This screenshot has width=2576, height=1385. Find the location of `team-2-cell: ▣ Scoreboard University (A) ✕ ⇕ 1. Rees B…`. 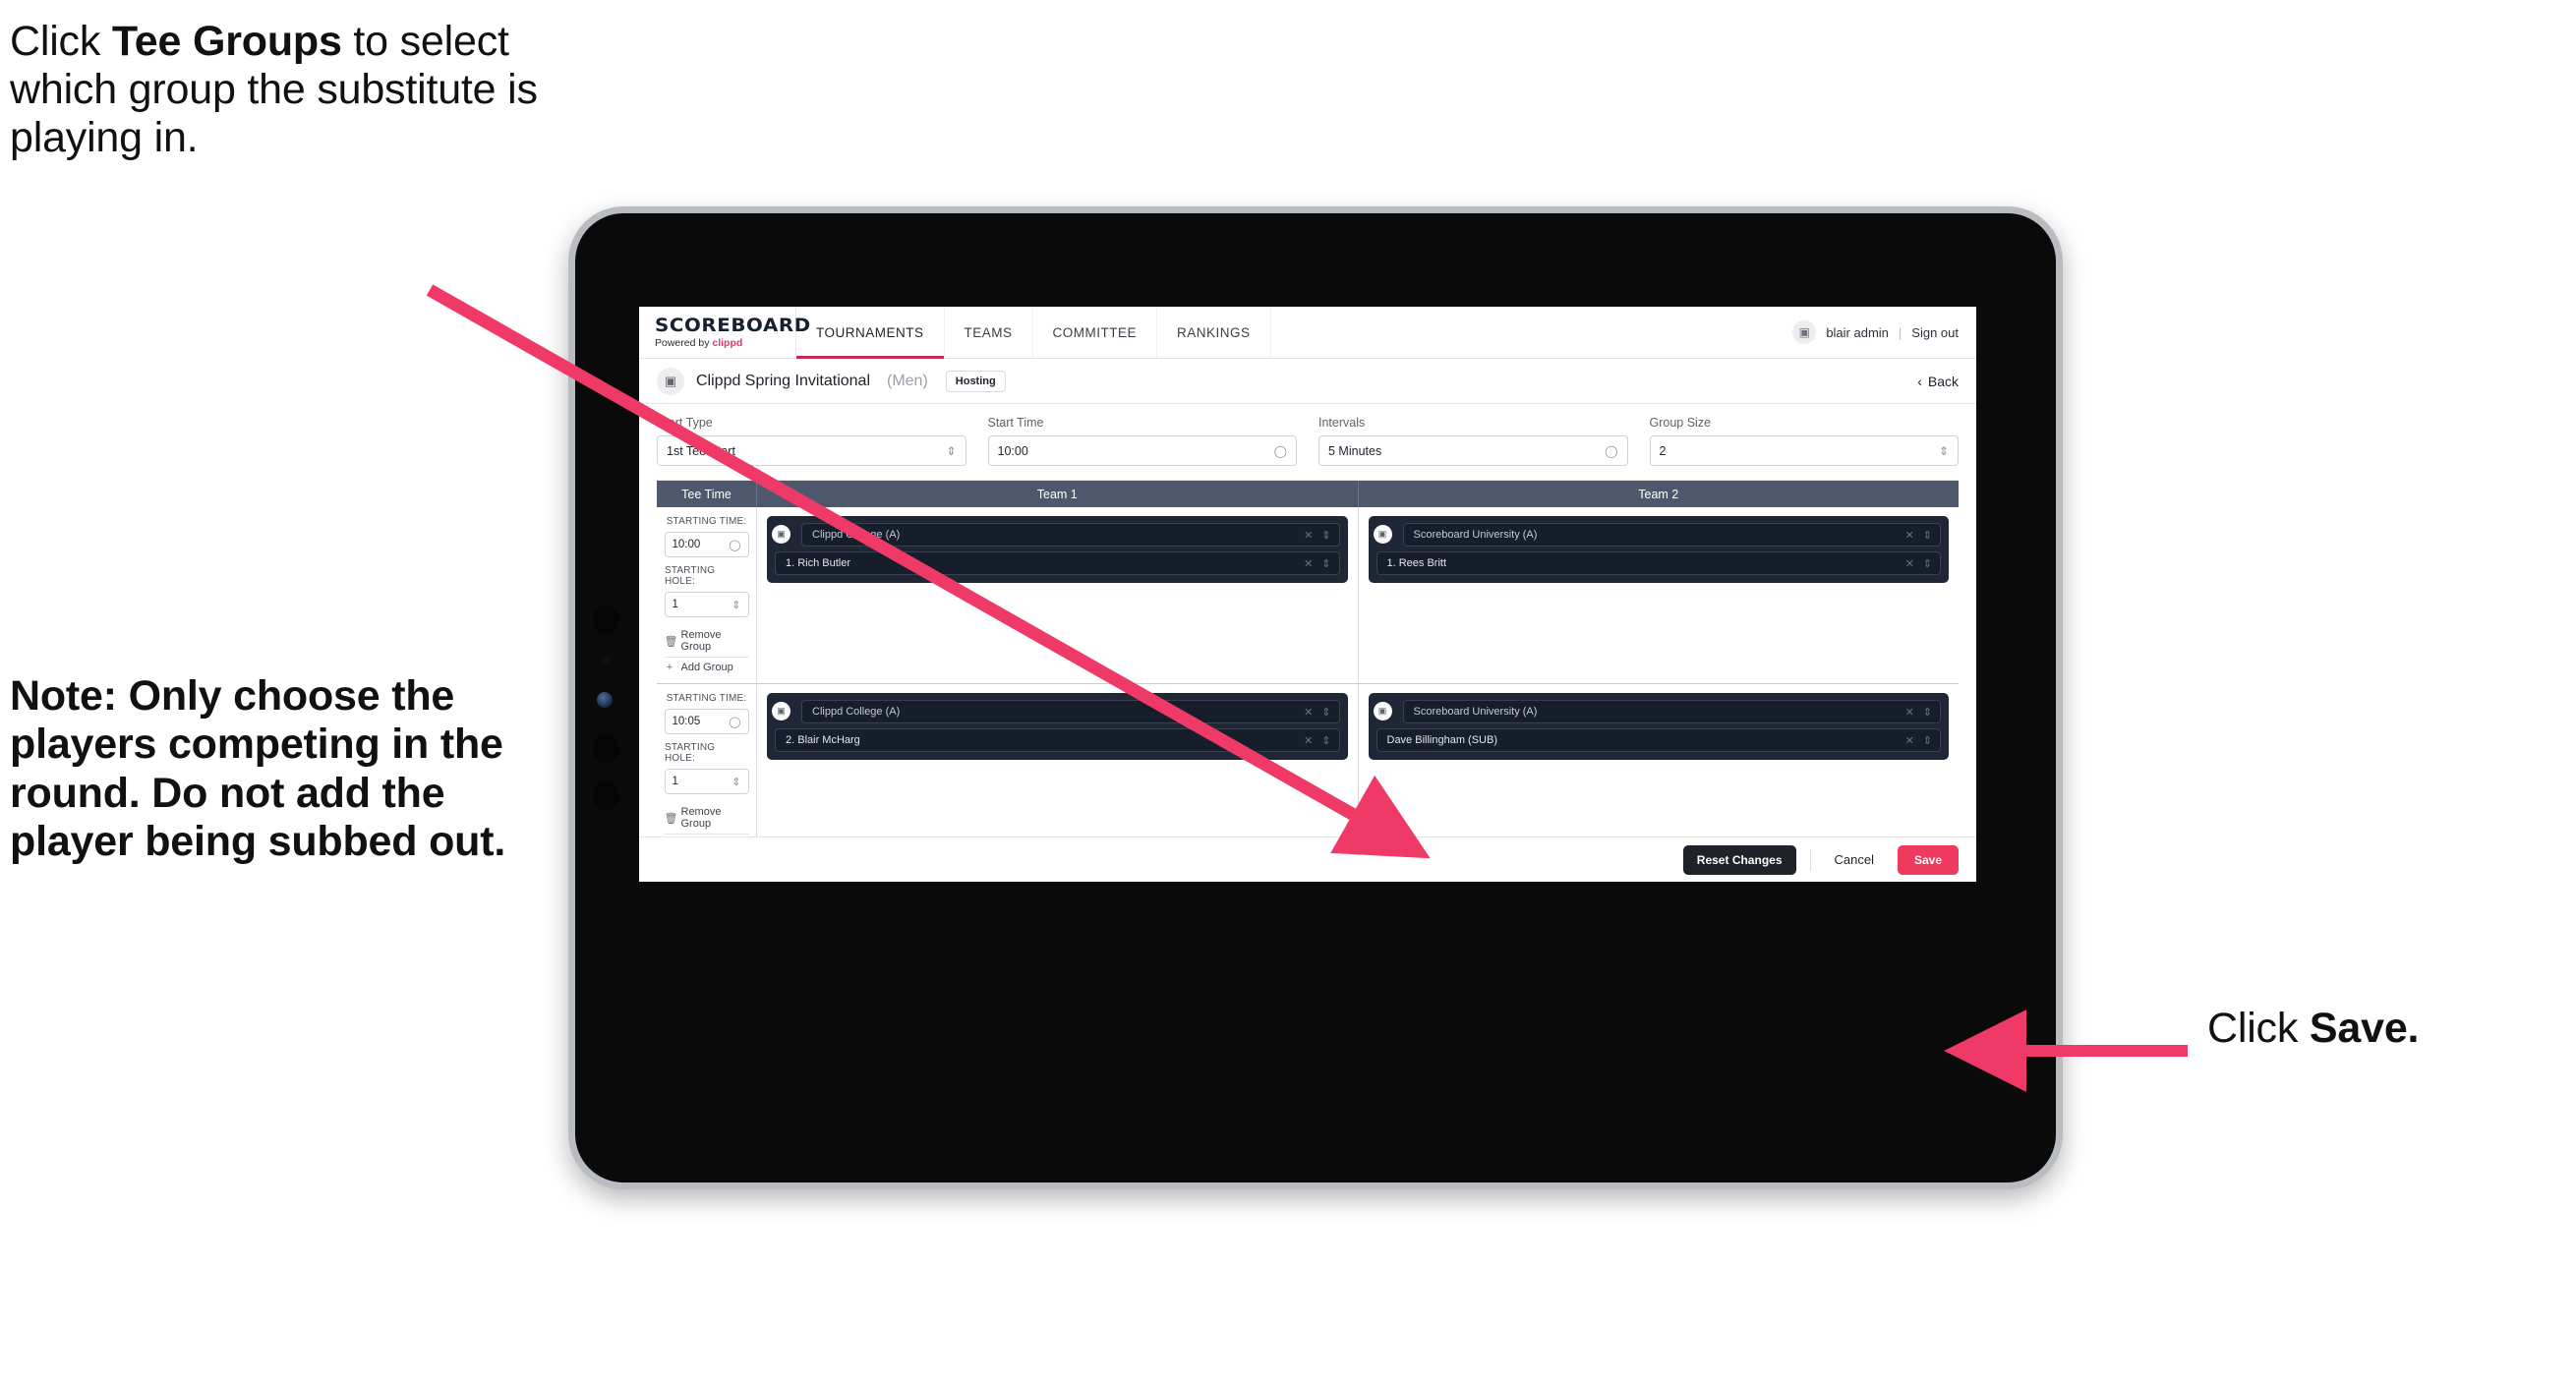

team-2-cell: ▣ Scoreboard University (A) ✕ ⇕ 1. Rees B… is located at coordinates (1659, 595).